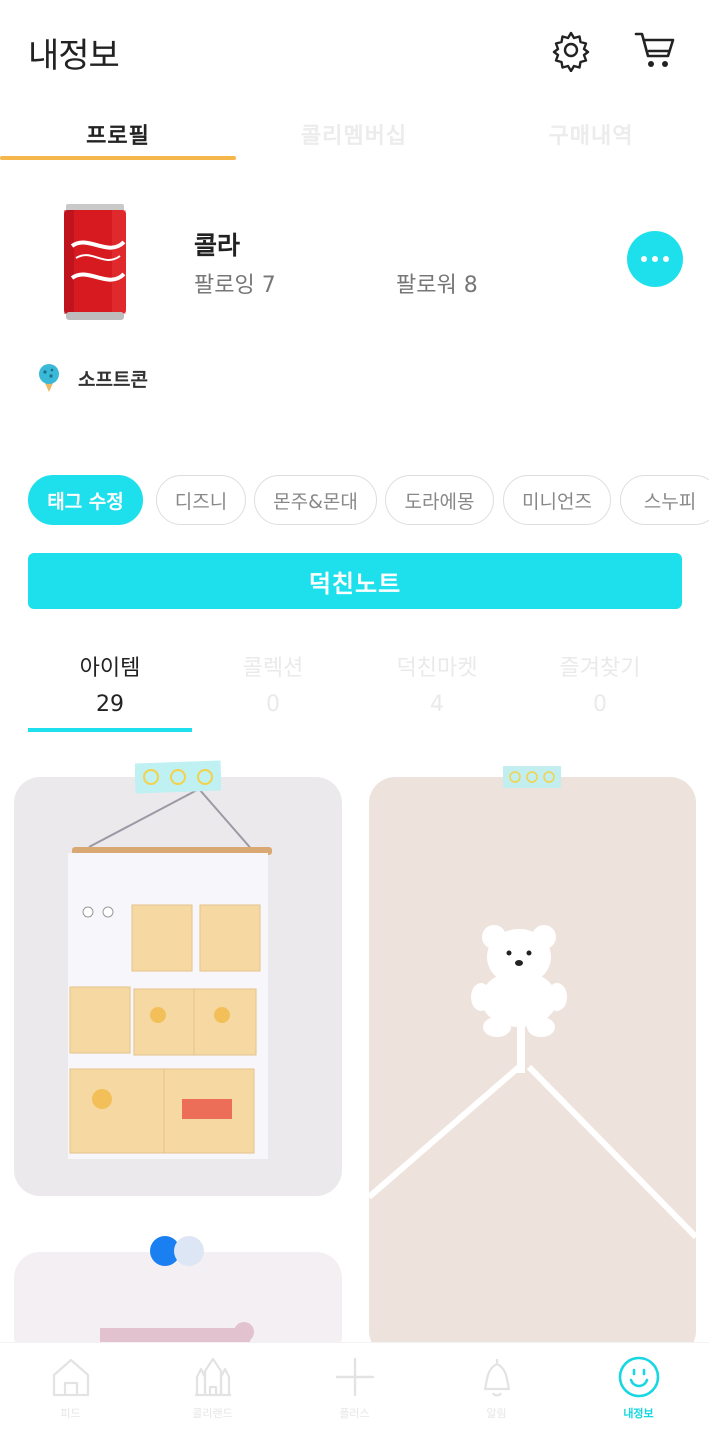 The height and width of the screenshot is (1440, 709). I want to click on follower-count: 팔로워 8, so click(437, 283).